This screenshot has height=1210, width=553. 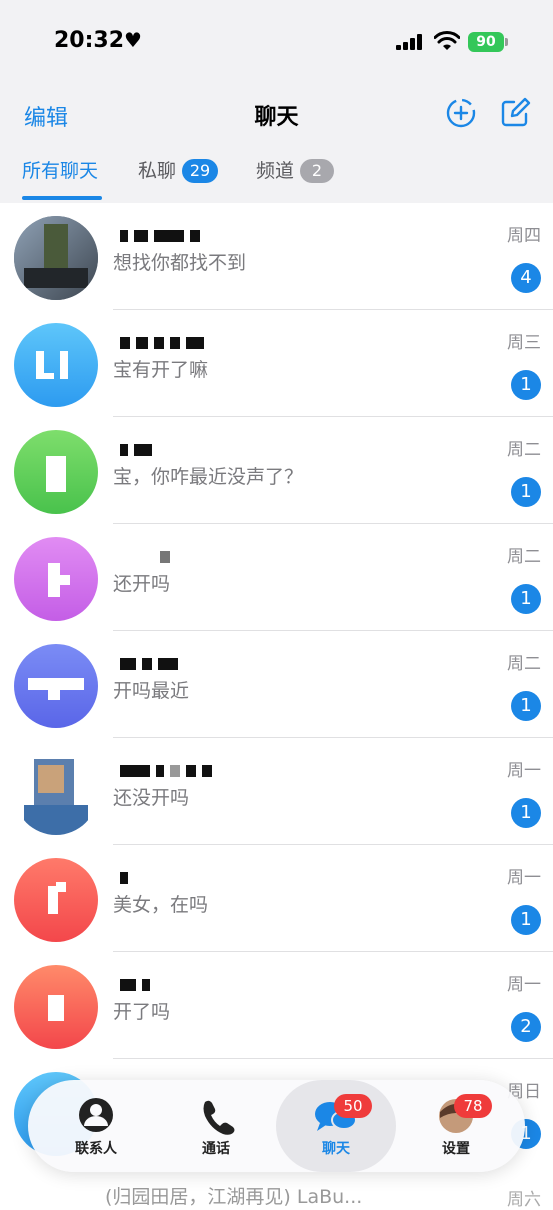 What do you see at coordinates (151, 691) in the screenshot?
I see `message-preview: 开吗最近` at bounding box center [151, 691].